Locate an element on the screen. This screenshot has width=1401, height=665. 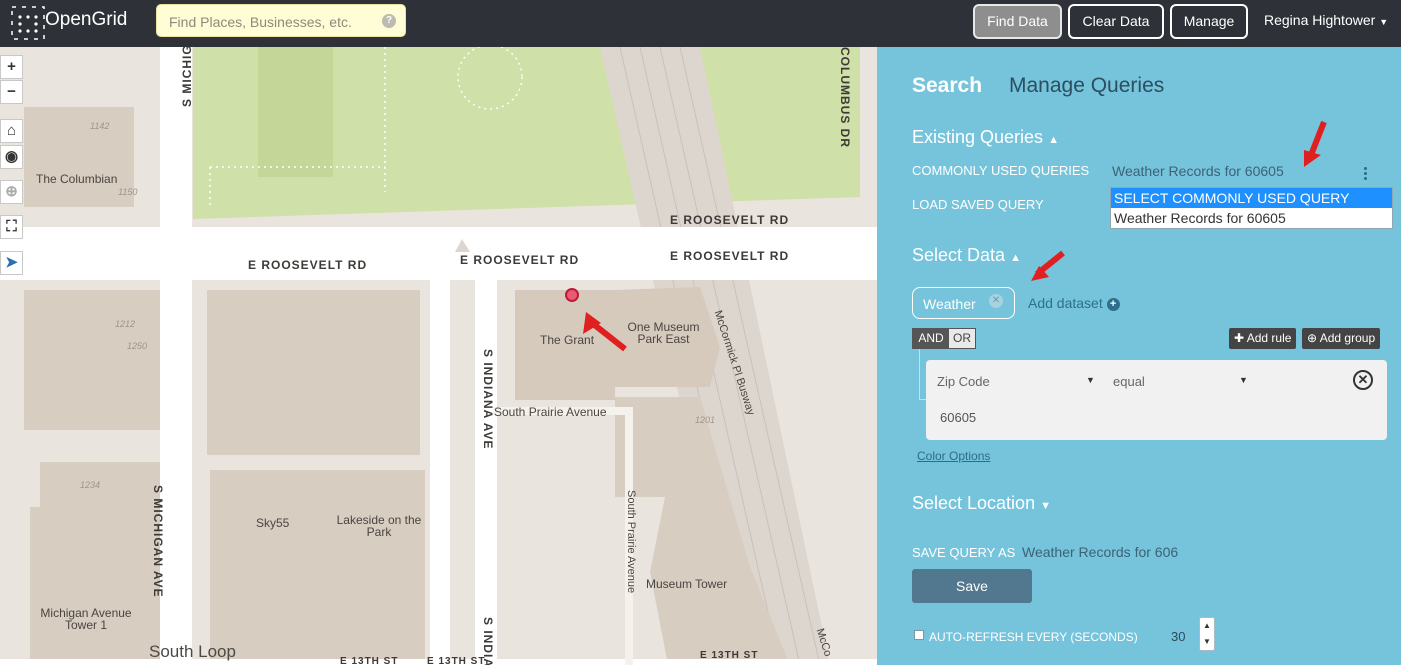
common-queries-label: COMMONLY USED QUERIES is located at coordinates (1001, 170).